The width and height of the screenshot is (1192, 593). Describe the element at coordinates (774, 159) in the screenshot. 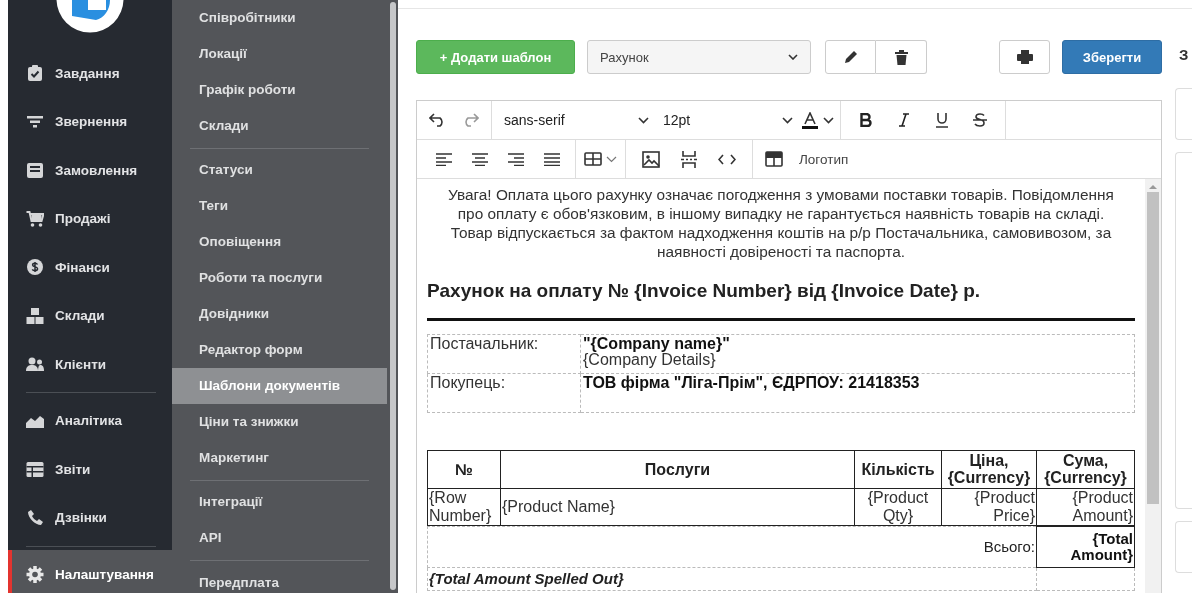

I see `layout-block-icon` at that location.